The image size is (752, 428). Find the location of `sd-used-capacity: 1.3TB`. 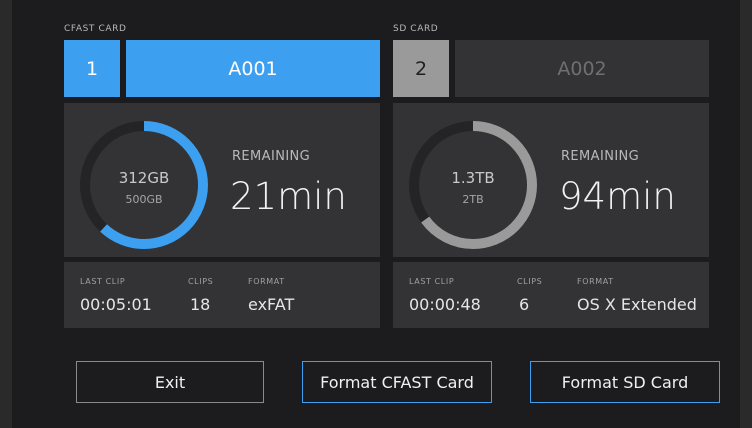

sd-used-capacity: 1.3TB is located at coordinates (473, 178).